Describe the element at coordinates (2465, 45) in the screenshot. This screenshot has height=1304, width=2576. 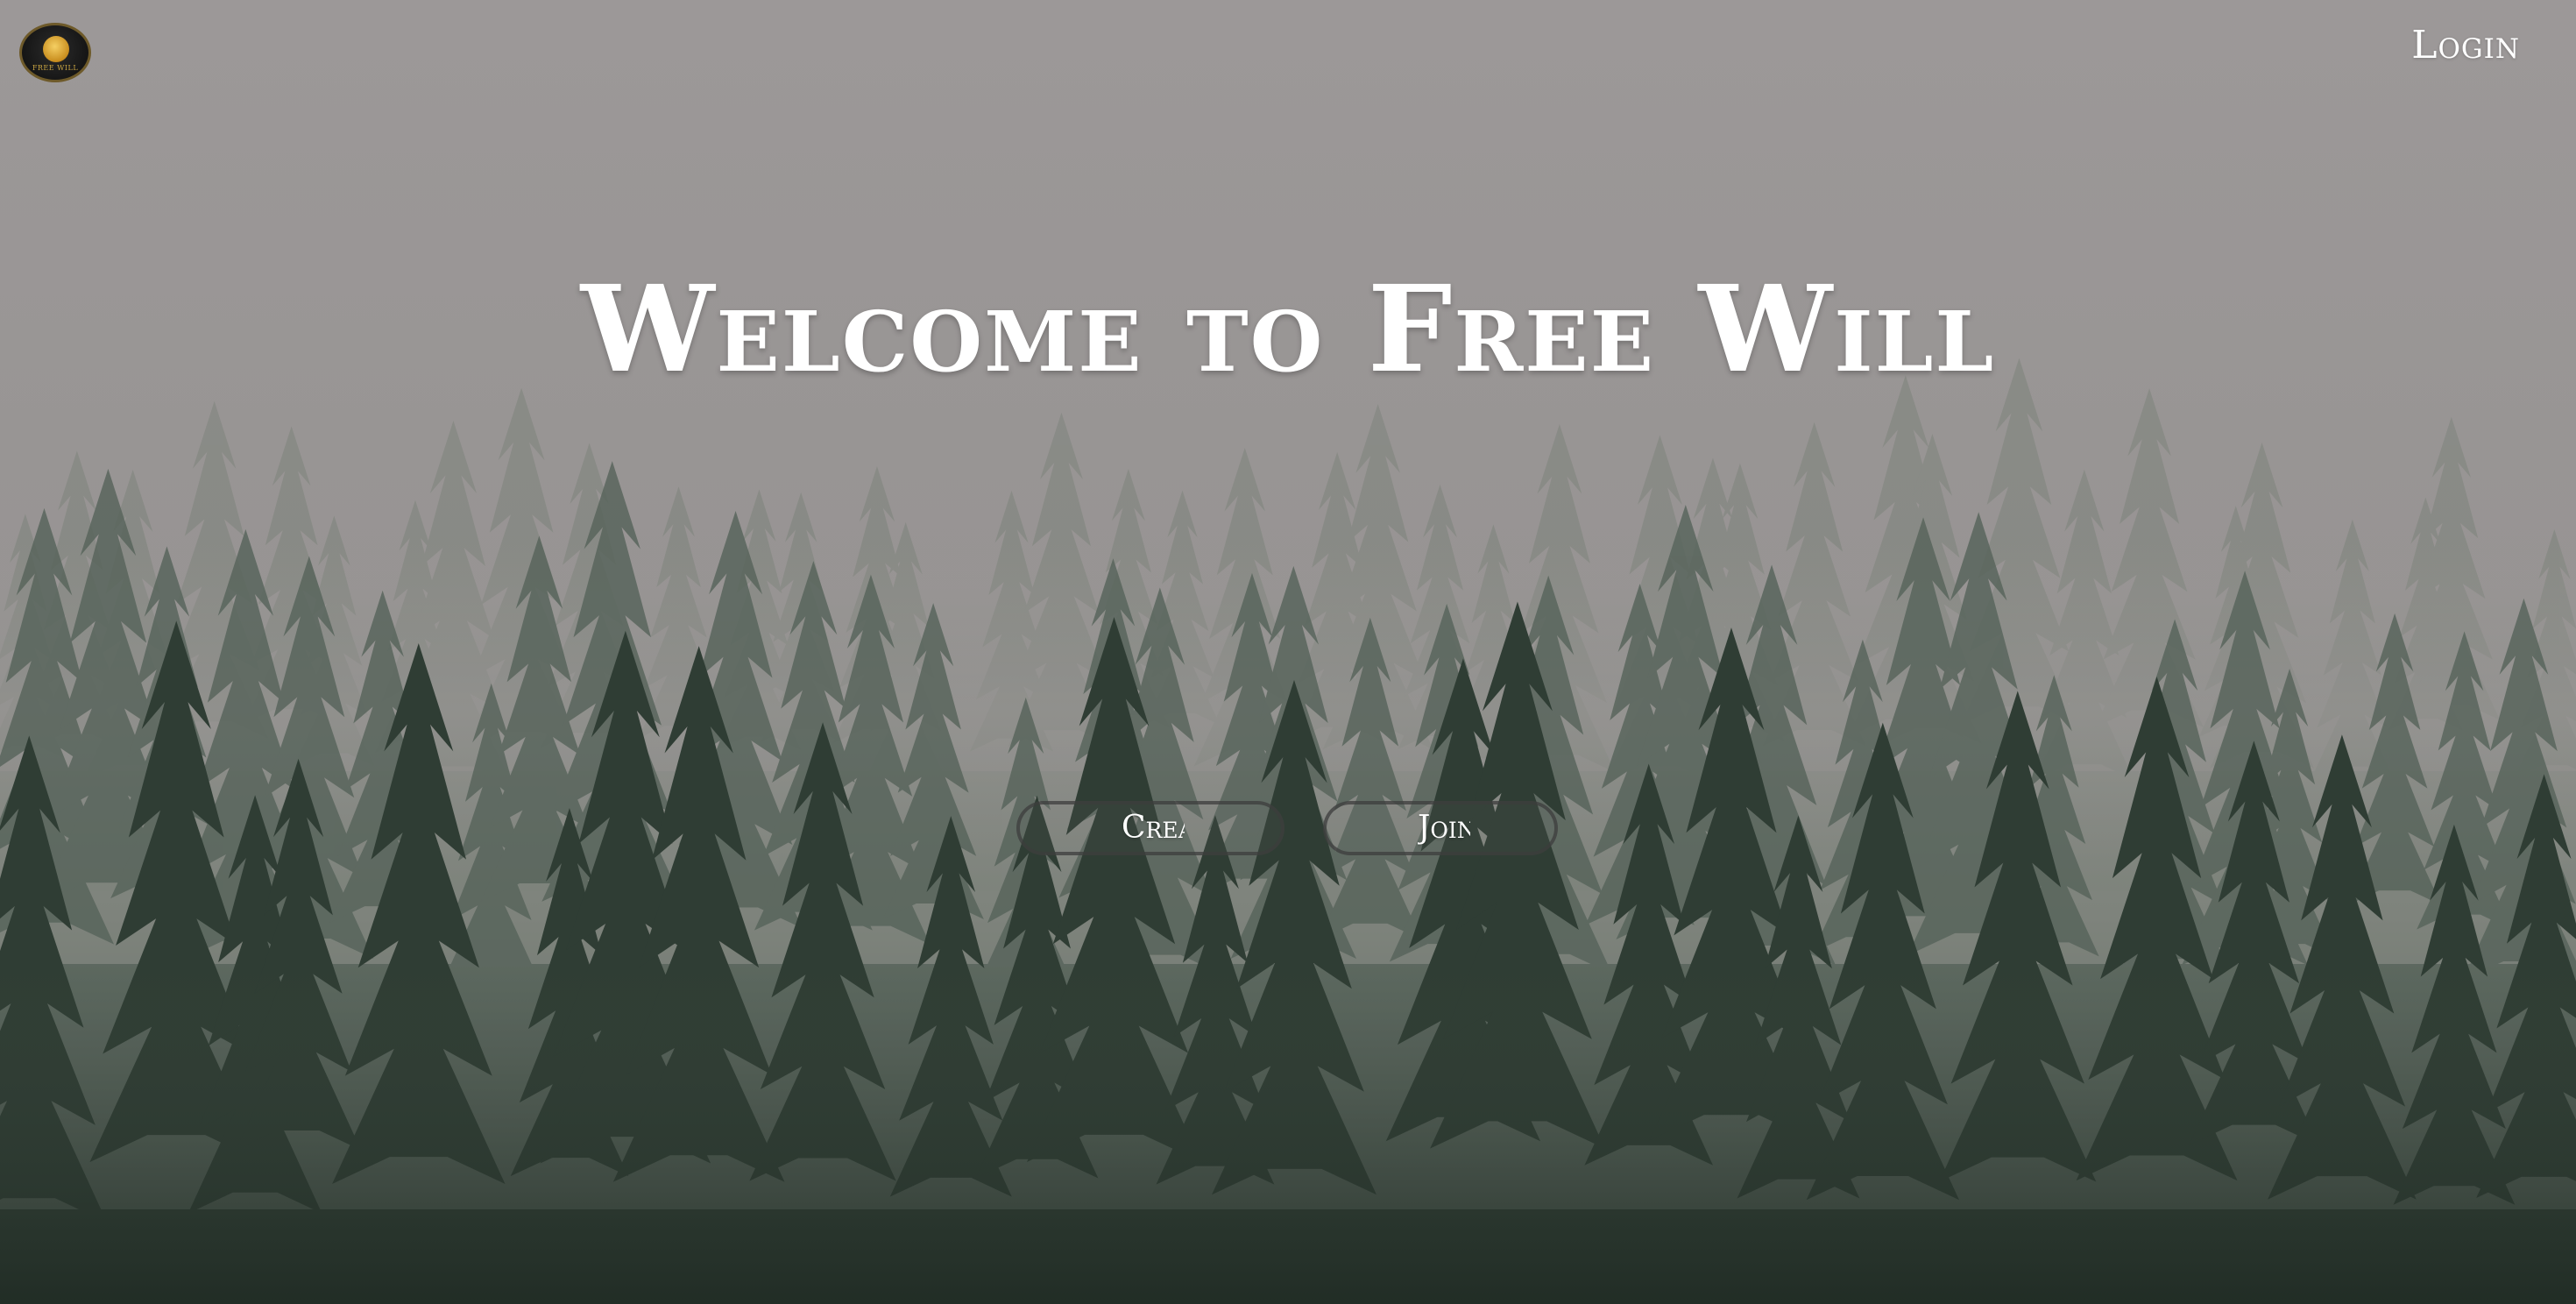
I see `login-link: Login` at that location.